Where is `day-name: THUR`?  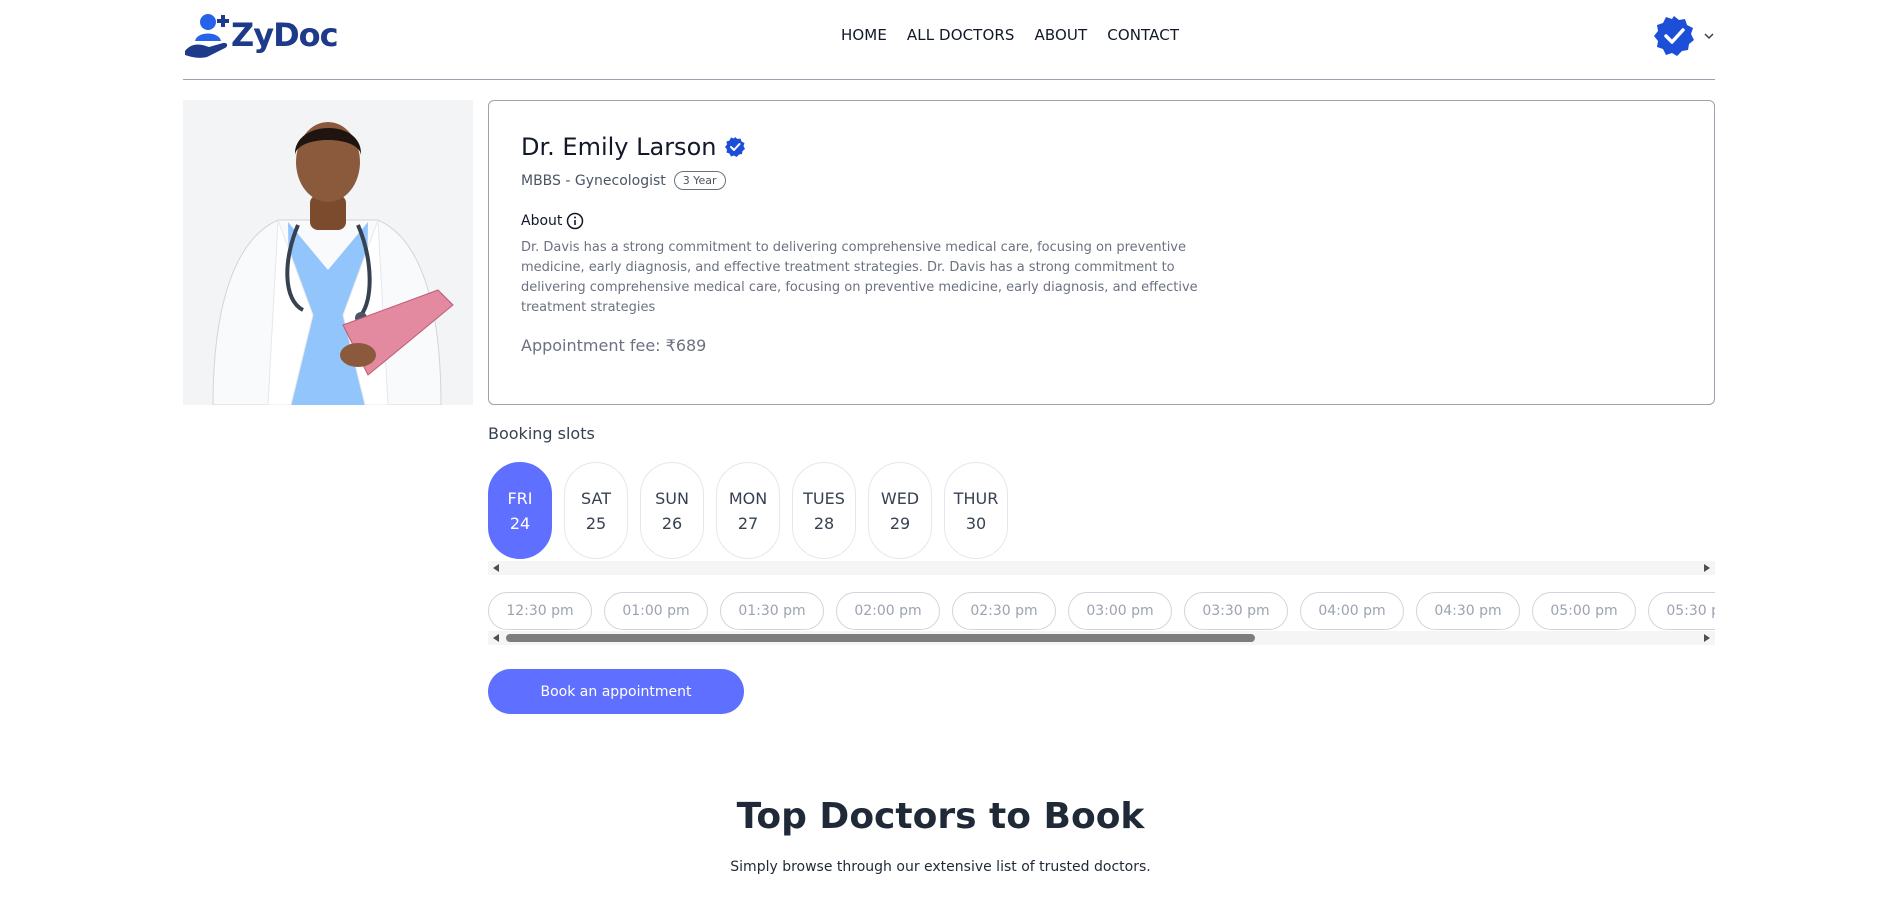 day-name: THUR is located at coordinates (976, 498).